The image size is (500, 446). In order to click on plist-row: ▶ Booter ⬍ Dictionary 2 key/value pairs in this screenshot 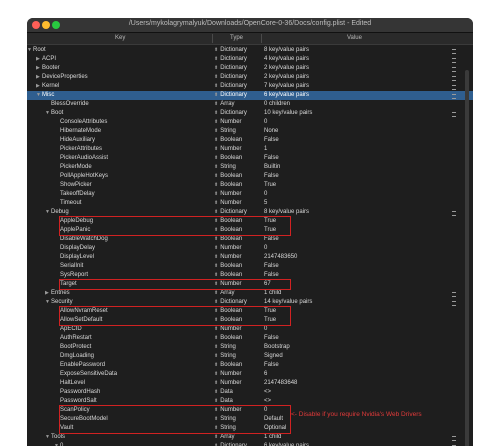, I will do `click(250, 68)`.